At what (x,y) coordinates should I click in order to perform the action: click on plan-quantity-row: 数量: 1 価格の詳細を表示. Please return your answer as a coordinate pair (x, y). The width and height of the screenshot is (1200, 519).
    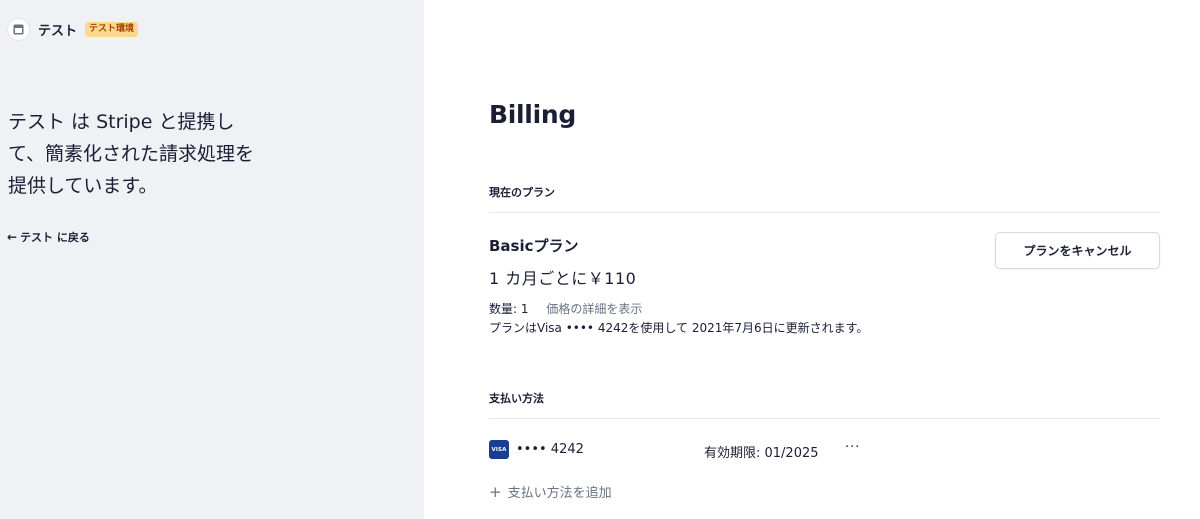
    Looking at the image, I should click on (565, 308).